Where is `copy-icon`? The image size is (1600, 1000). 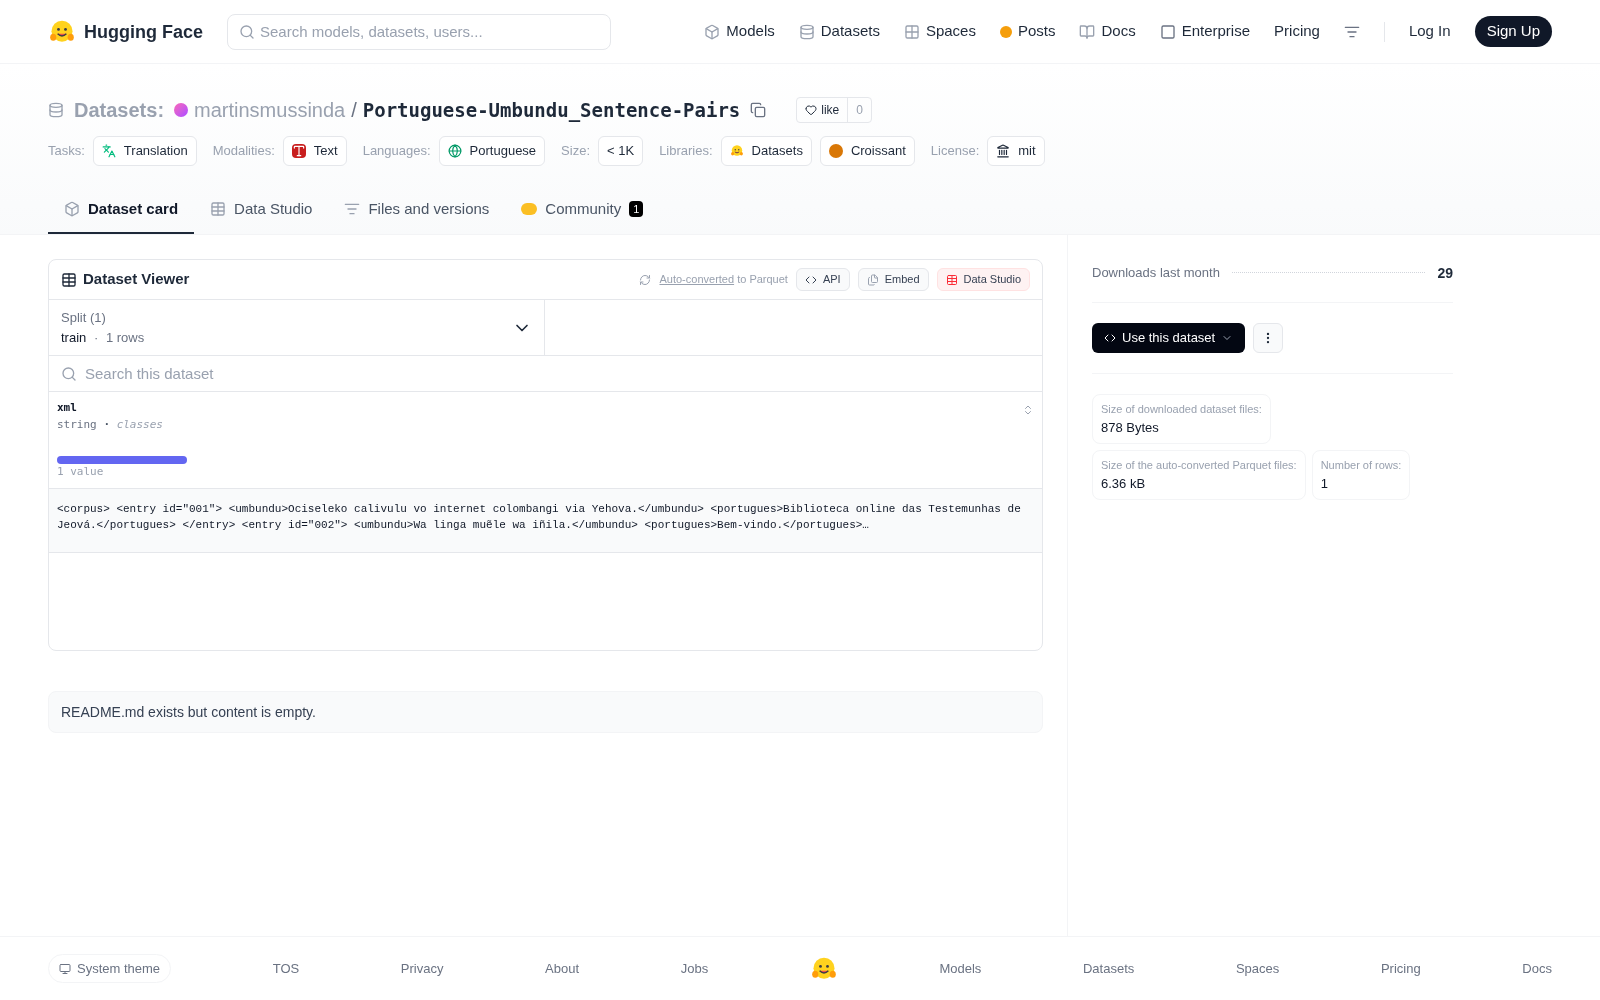 copy-icon is located at coordinates (758, 110).